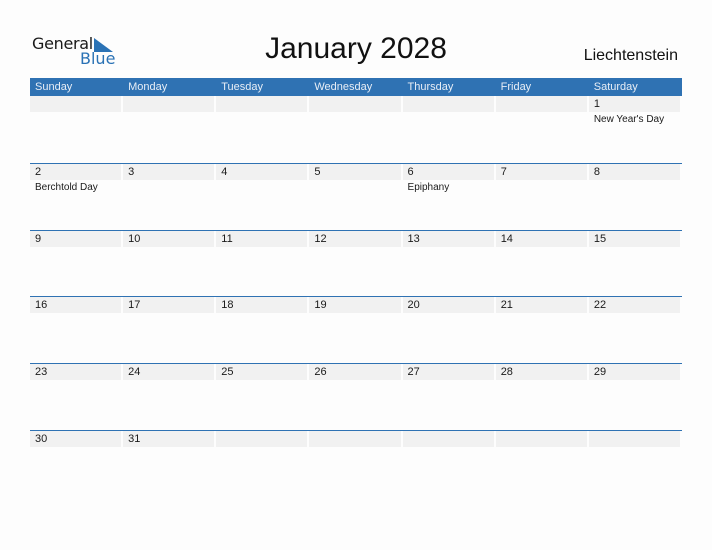 The width and height of the screenshot is (712, 550). I want to click on day-number: 27, so click(448, 372).